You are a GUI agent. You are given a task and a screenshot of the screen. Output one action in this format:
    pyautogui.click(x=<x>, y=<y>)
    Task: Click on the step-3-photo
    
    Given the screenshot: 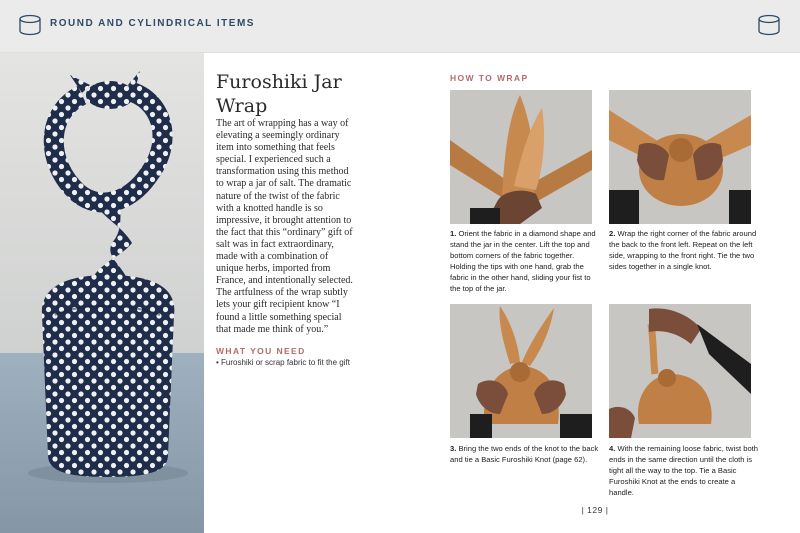 What is the action you would take?
    pyautogui.click(x=521, y=371)
    